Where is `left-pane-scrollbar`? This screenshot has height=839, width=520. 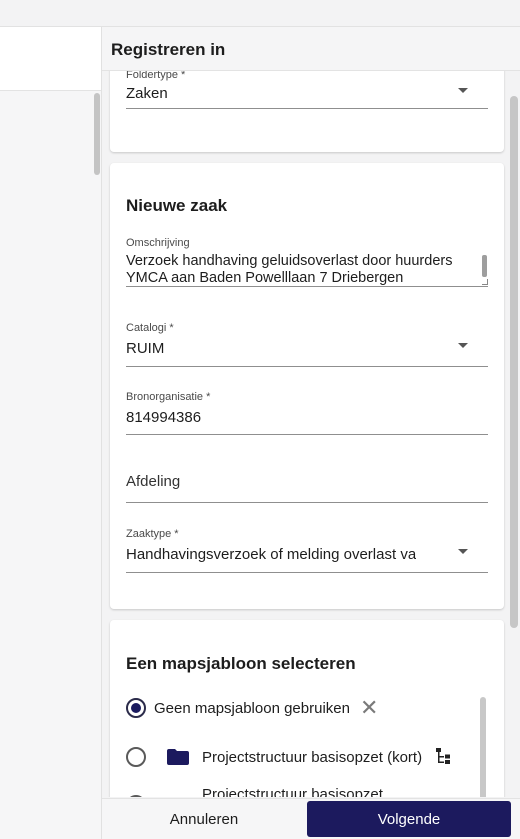
left-pane-scrollbar is located at coordinates (97, 134).